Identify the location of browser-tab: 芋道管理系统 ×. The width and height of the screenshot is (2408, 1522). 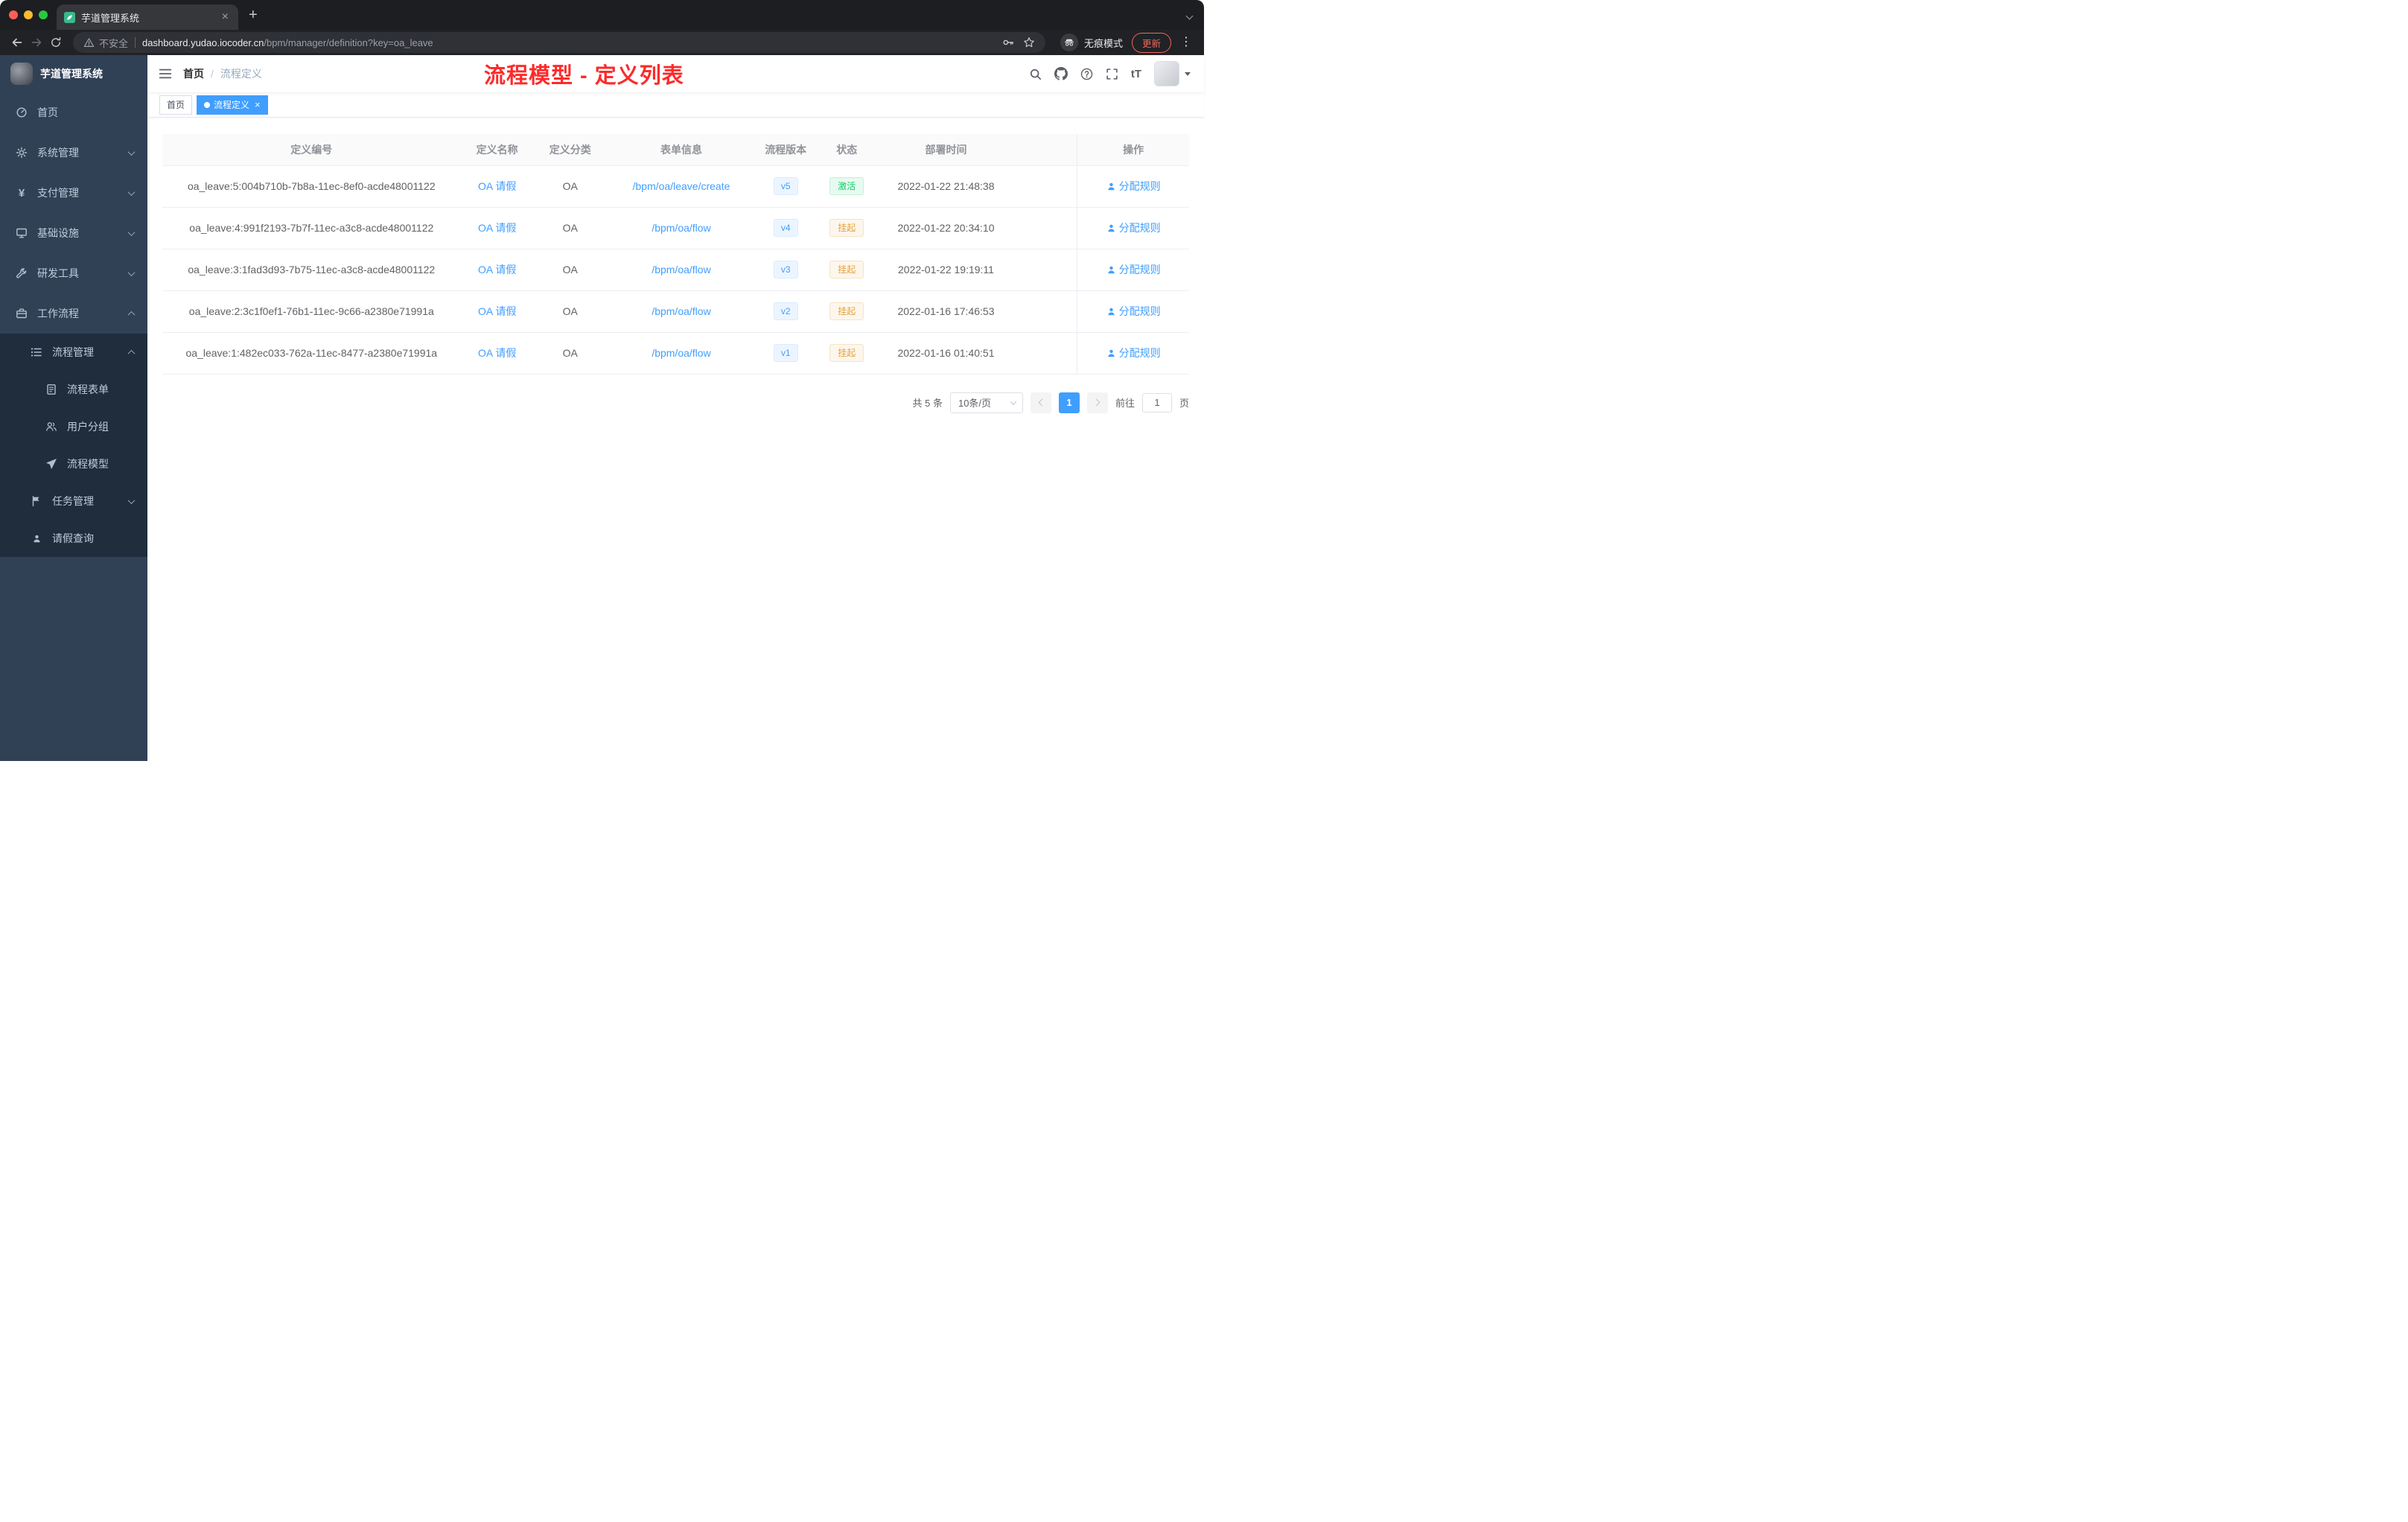
(147, 17).